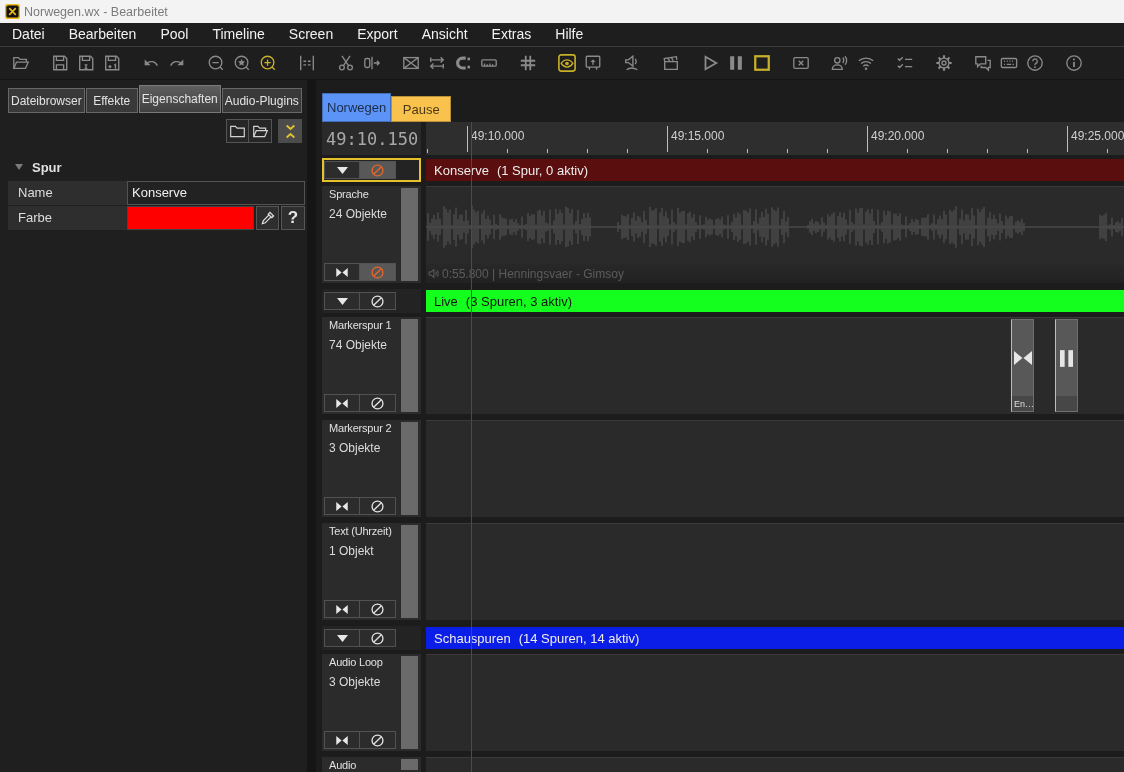 The height and width of the screenshot is (772, 1124). What do you see at coordinates (411, 63) in the screenshot?
I see `bowtie-box-icon` at bounding box center [411, 63].